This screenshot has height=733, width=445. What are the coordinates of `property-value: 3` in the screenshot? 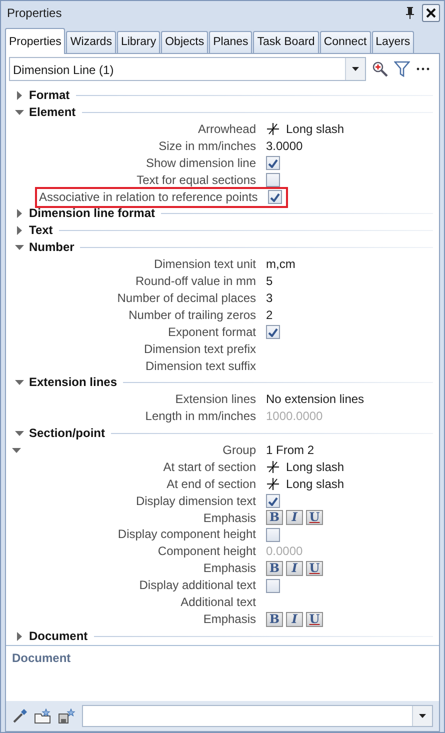 It's located at (269, 298).